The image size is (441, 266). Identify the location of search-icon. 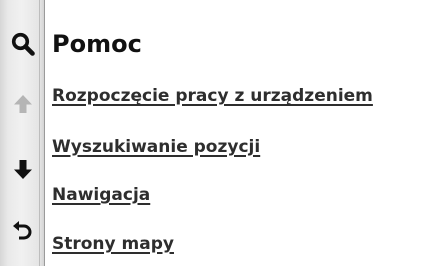
(23, 44).